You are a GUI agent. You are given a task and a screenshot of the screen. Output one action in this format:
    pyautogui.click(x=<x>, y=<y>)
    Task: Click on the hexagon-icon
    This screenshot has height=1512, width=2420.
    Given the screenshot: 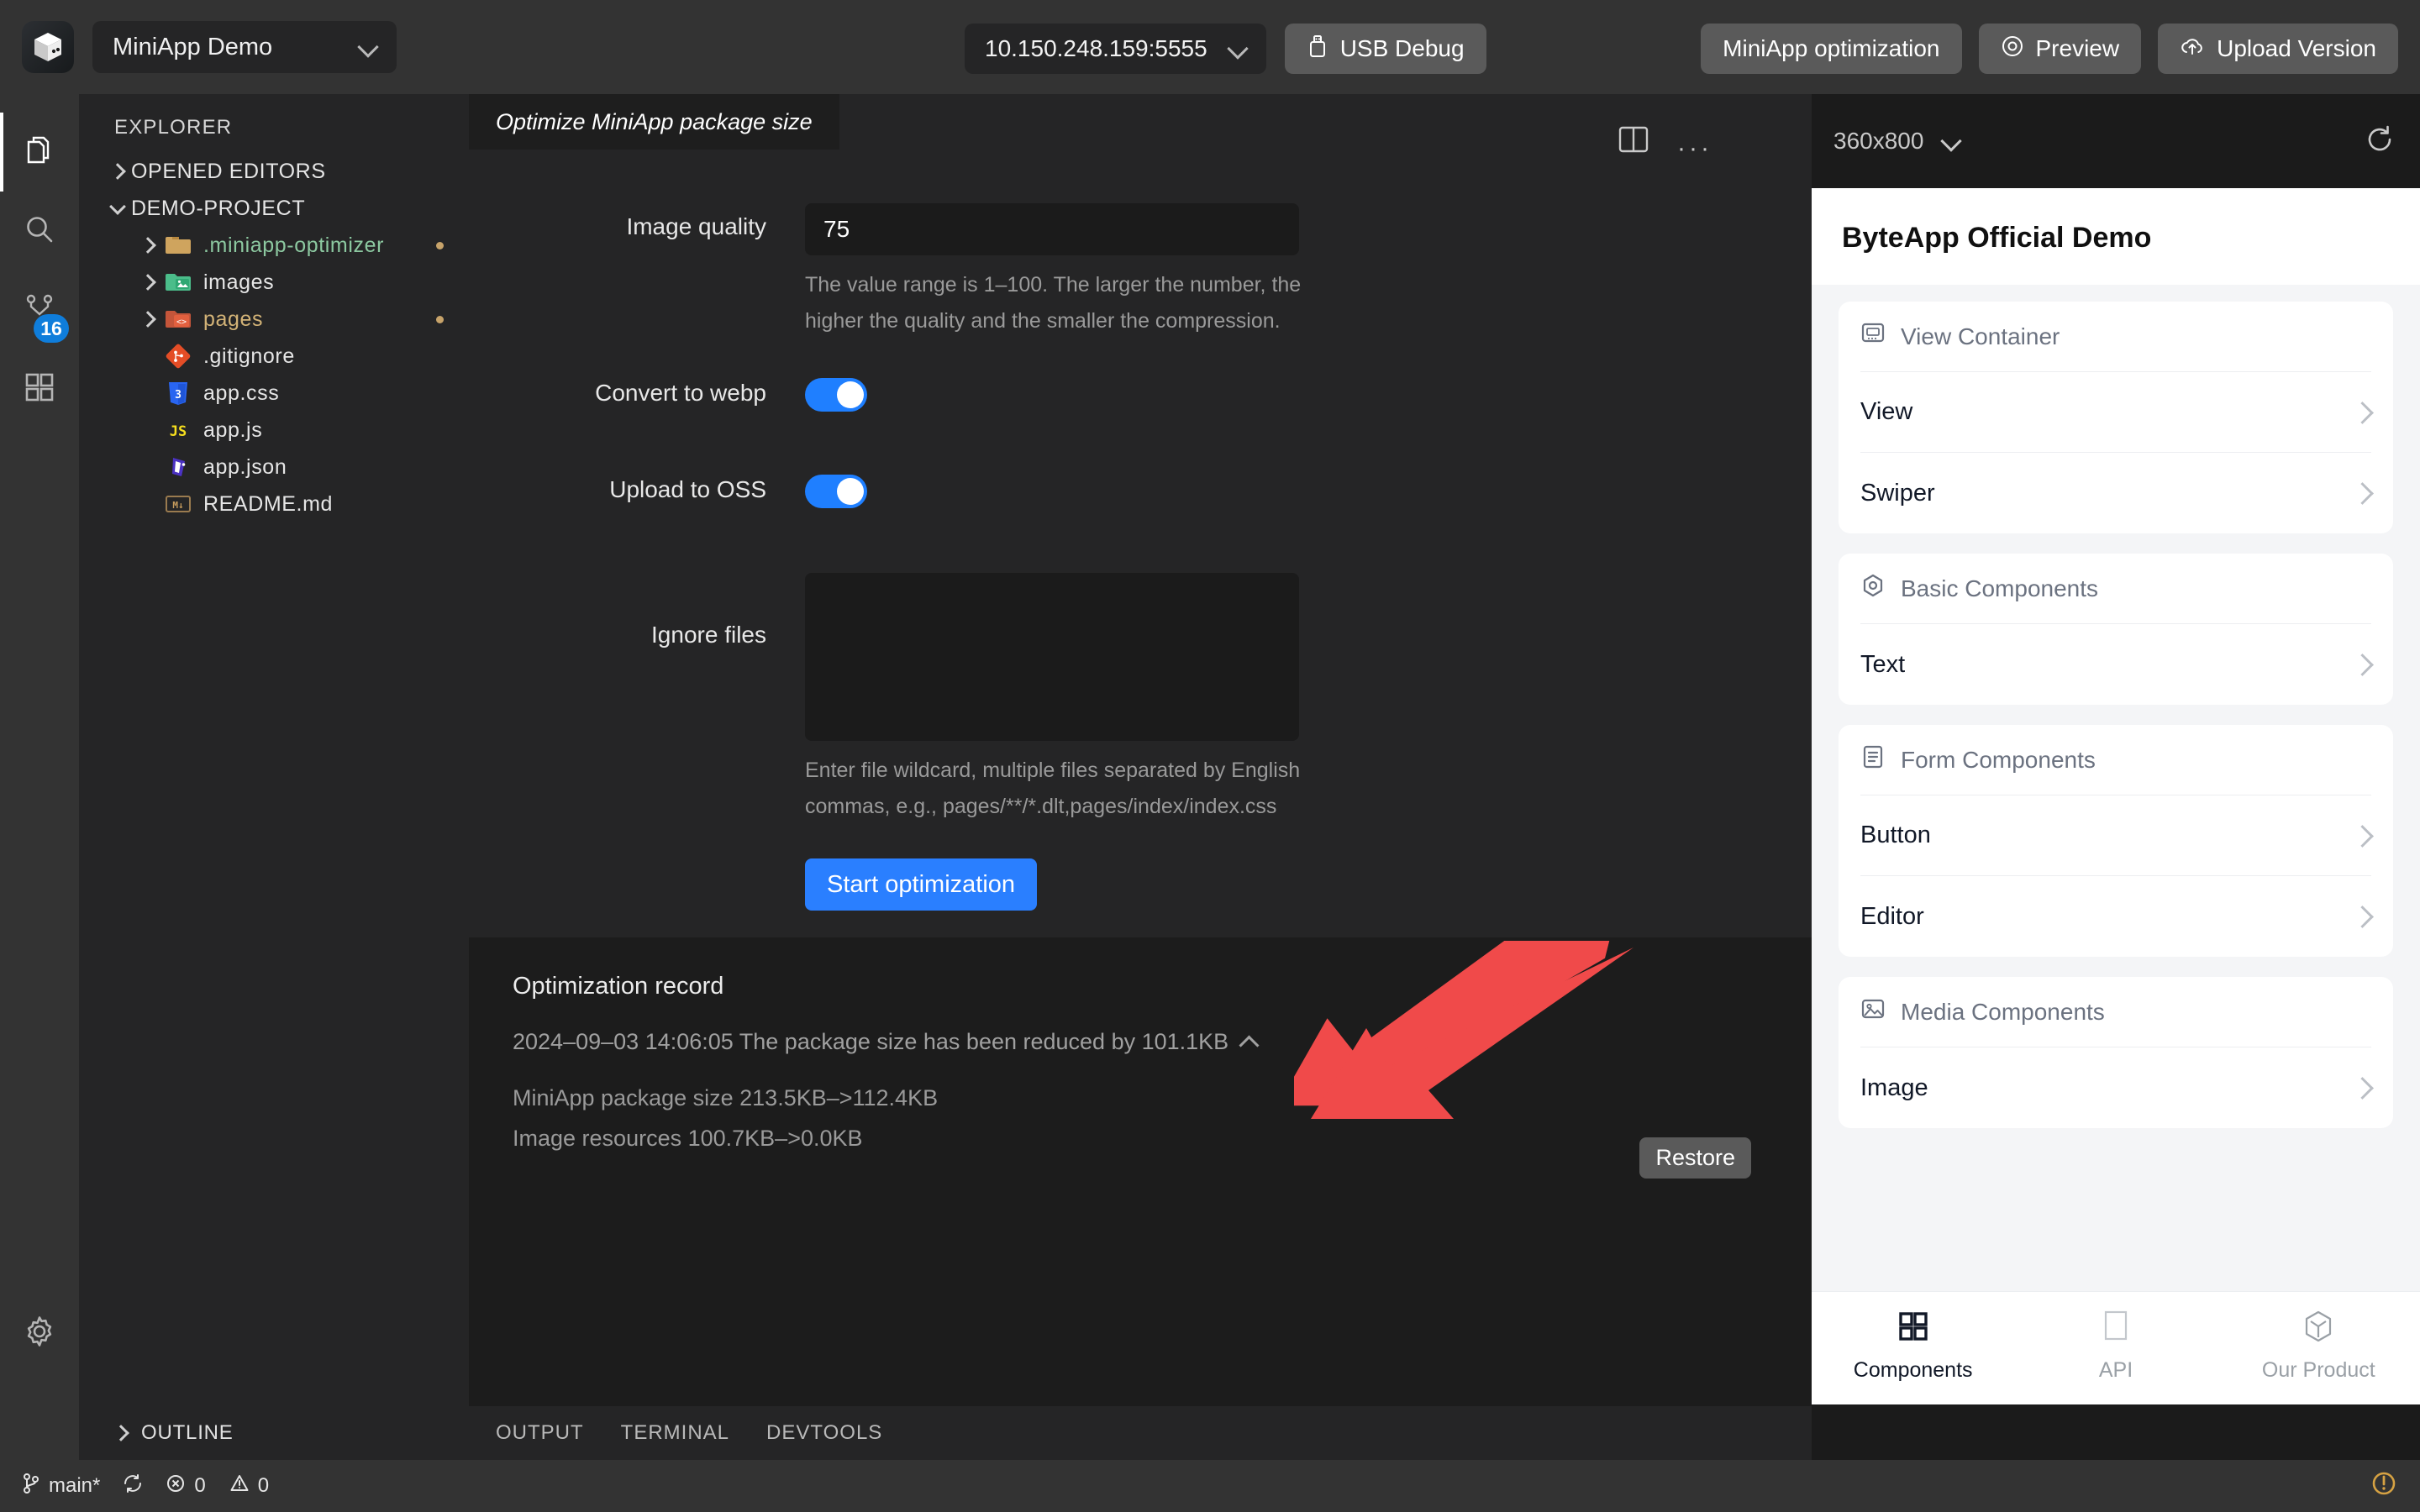 What is the action you would take?
    pyautogui.click(x=2318, y=1329)
    